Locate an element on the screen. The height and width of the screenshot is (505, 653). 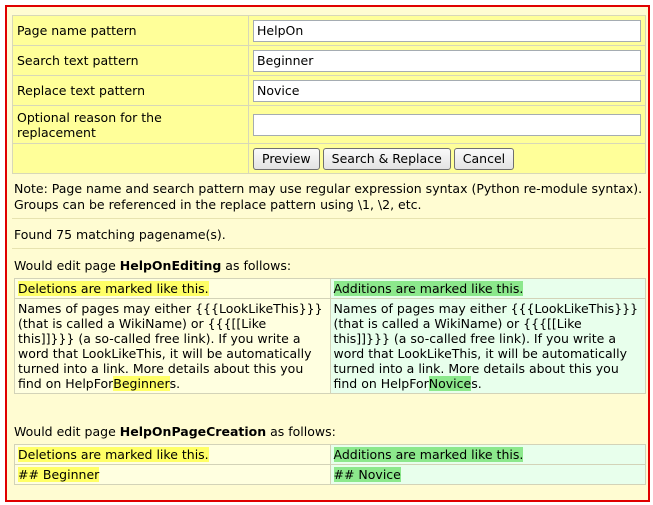
replace-text-label: Replace text pattern is located at coordinates (130, 90).